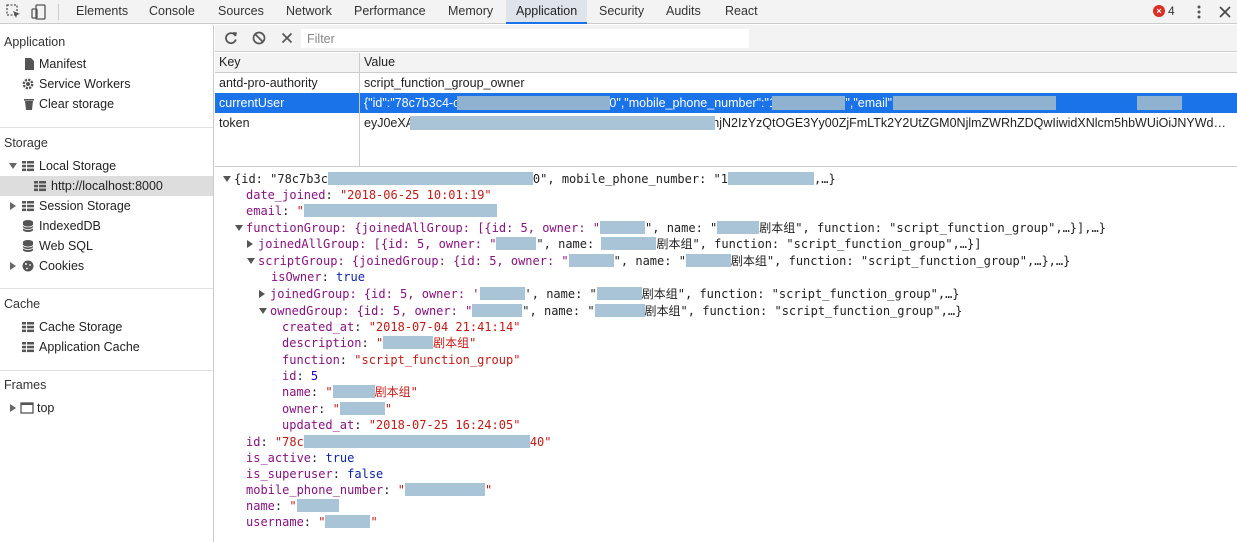 Image resolution: width=1237 pixels, height=542 pixels. I want to click on column-header-key: Key, so click(287, 63).